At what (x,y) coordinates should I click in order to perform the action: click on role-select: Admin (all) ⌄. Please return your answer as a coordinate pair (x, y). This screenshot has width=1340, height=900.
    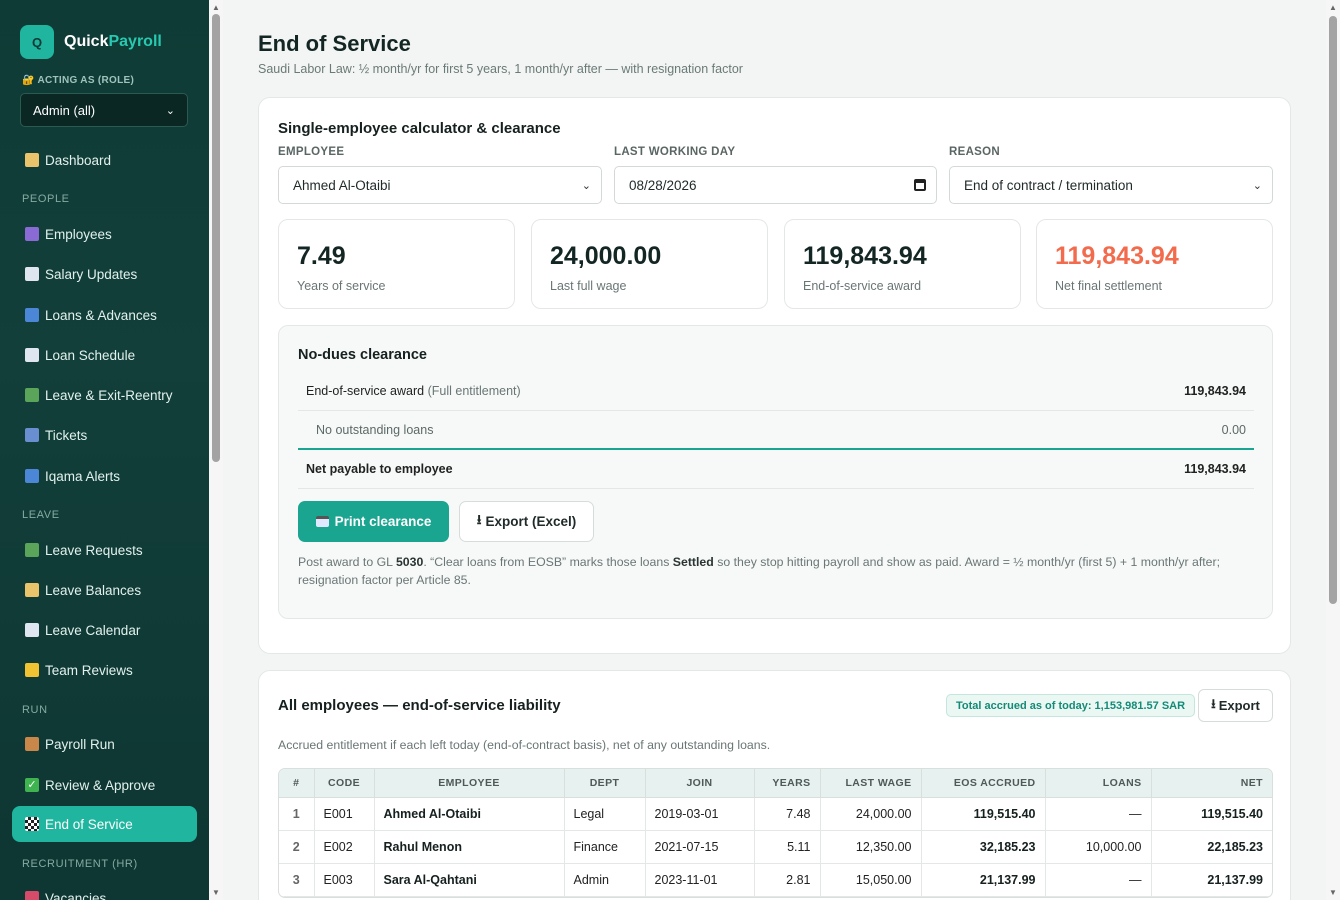
    Looking at the image, I should click on (104, 110).